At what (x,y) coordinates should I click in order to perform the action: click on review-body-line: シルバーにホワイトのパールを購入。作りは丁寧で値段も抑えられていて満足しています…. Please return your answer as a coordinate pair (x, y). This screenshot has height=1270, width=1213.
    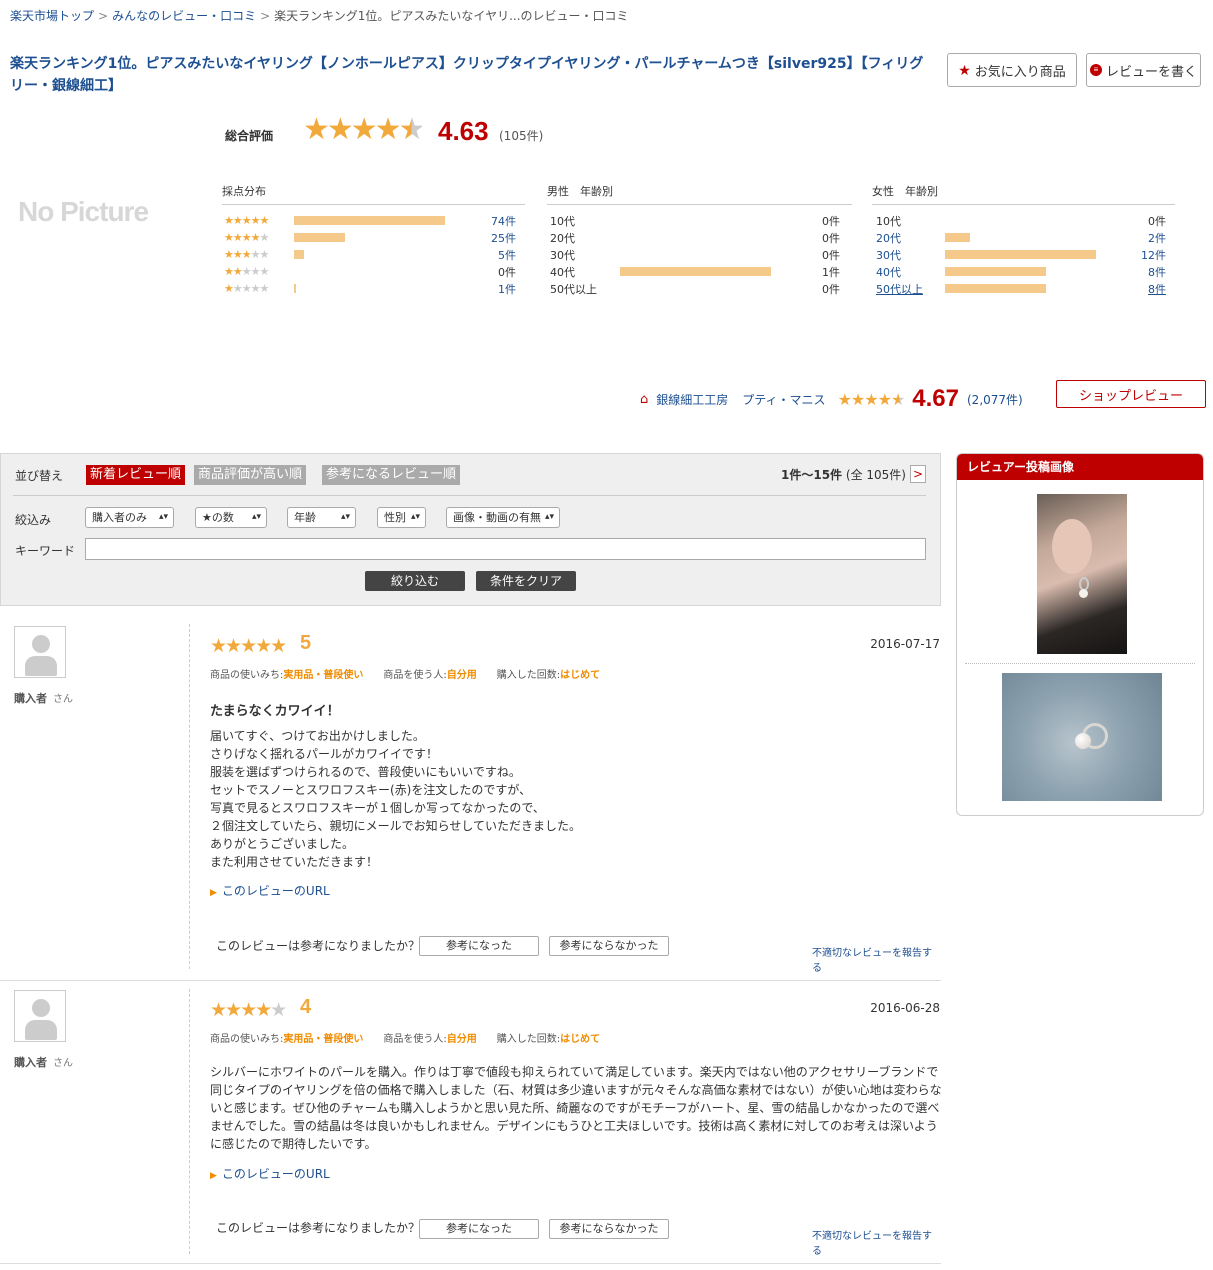
    Looking at the image, I should click on (576, 1108).